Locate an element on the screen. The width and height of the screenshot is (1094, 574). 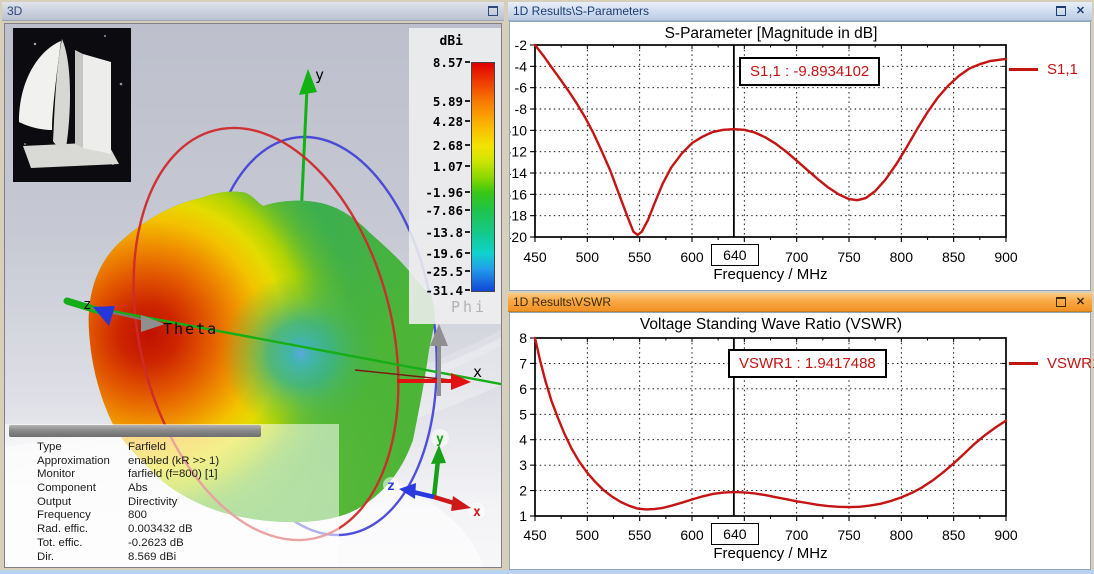
info-value: Directivity is located at coordinates (153, 501).